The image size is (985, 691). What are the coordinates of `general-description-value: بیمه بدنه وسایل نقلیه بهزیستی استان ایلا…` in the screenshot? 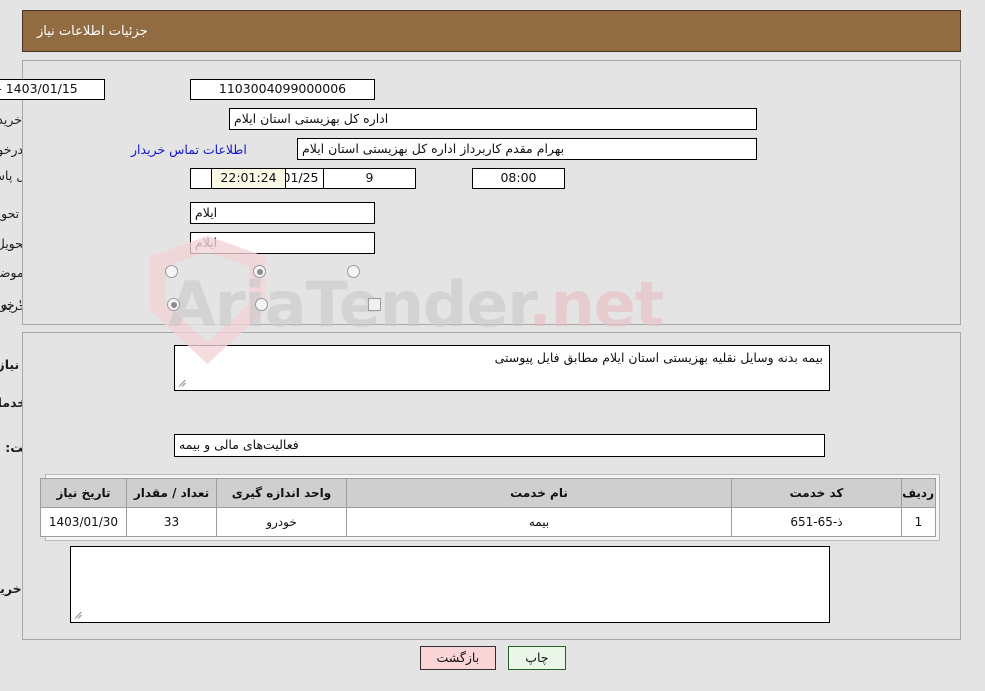 It's located at (658, 357).